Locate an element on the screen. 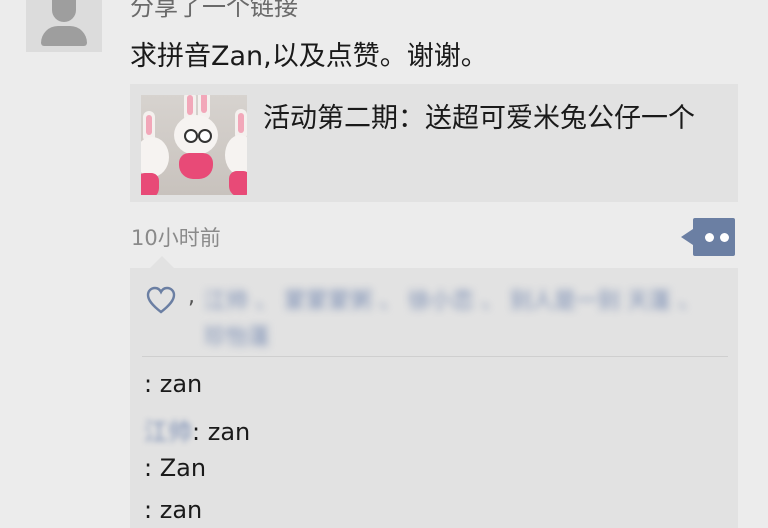 The width and height of the screenshot is (768, 528). link-title: 活动第二期：送超可爱米兔公仔一个 is located at coordinates (479, 118).